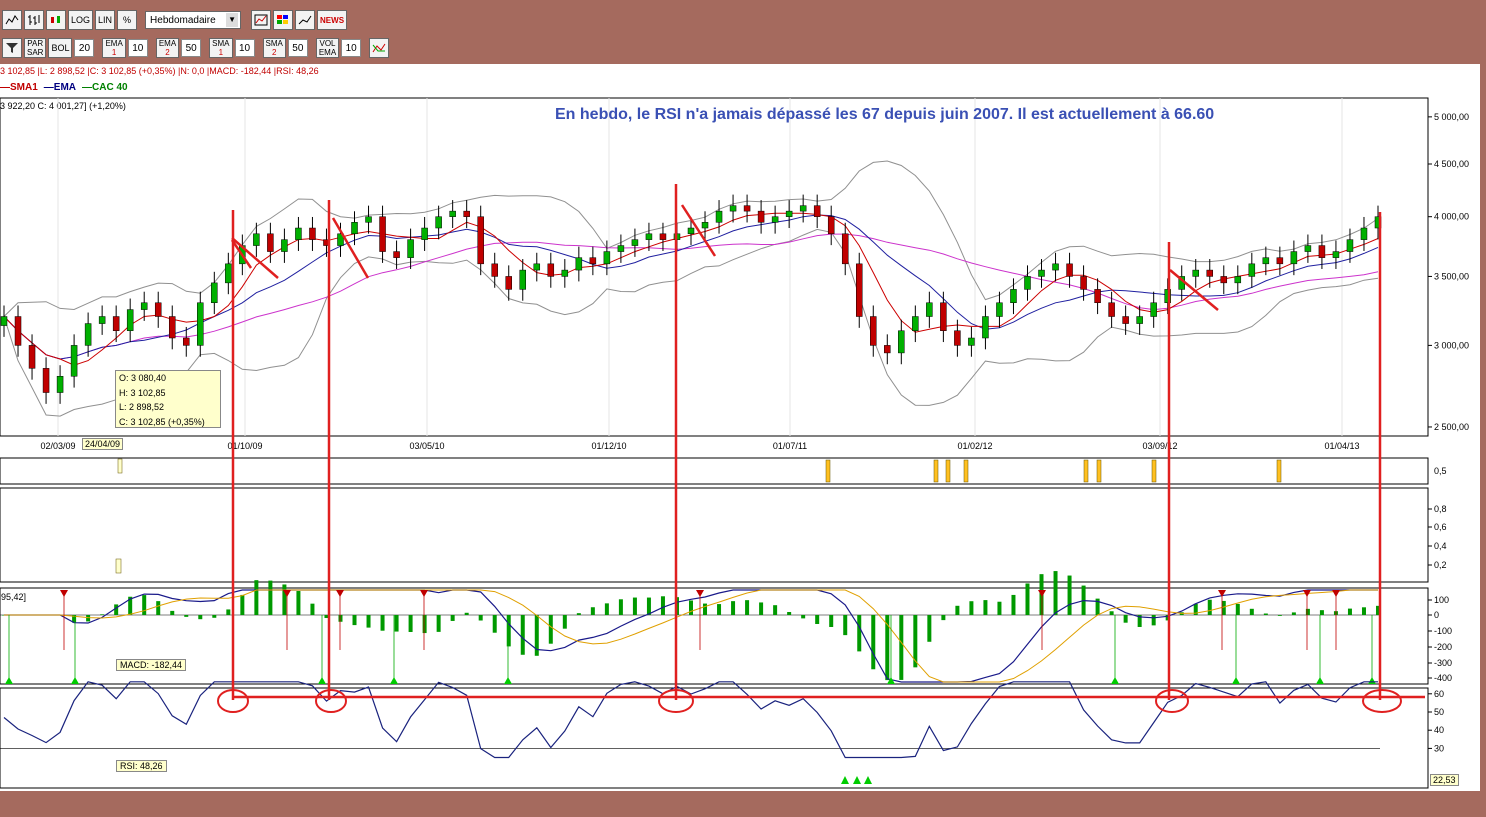 The width and height of the screenshot is (1486, 817). I want to click on x-tick-label: 03/09/12, so click(1159, 446).